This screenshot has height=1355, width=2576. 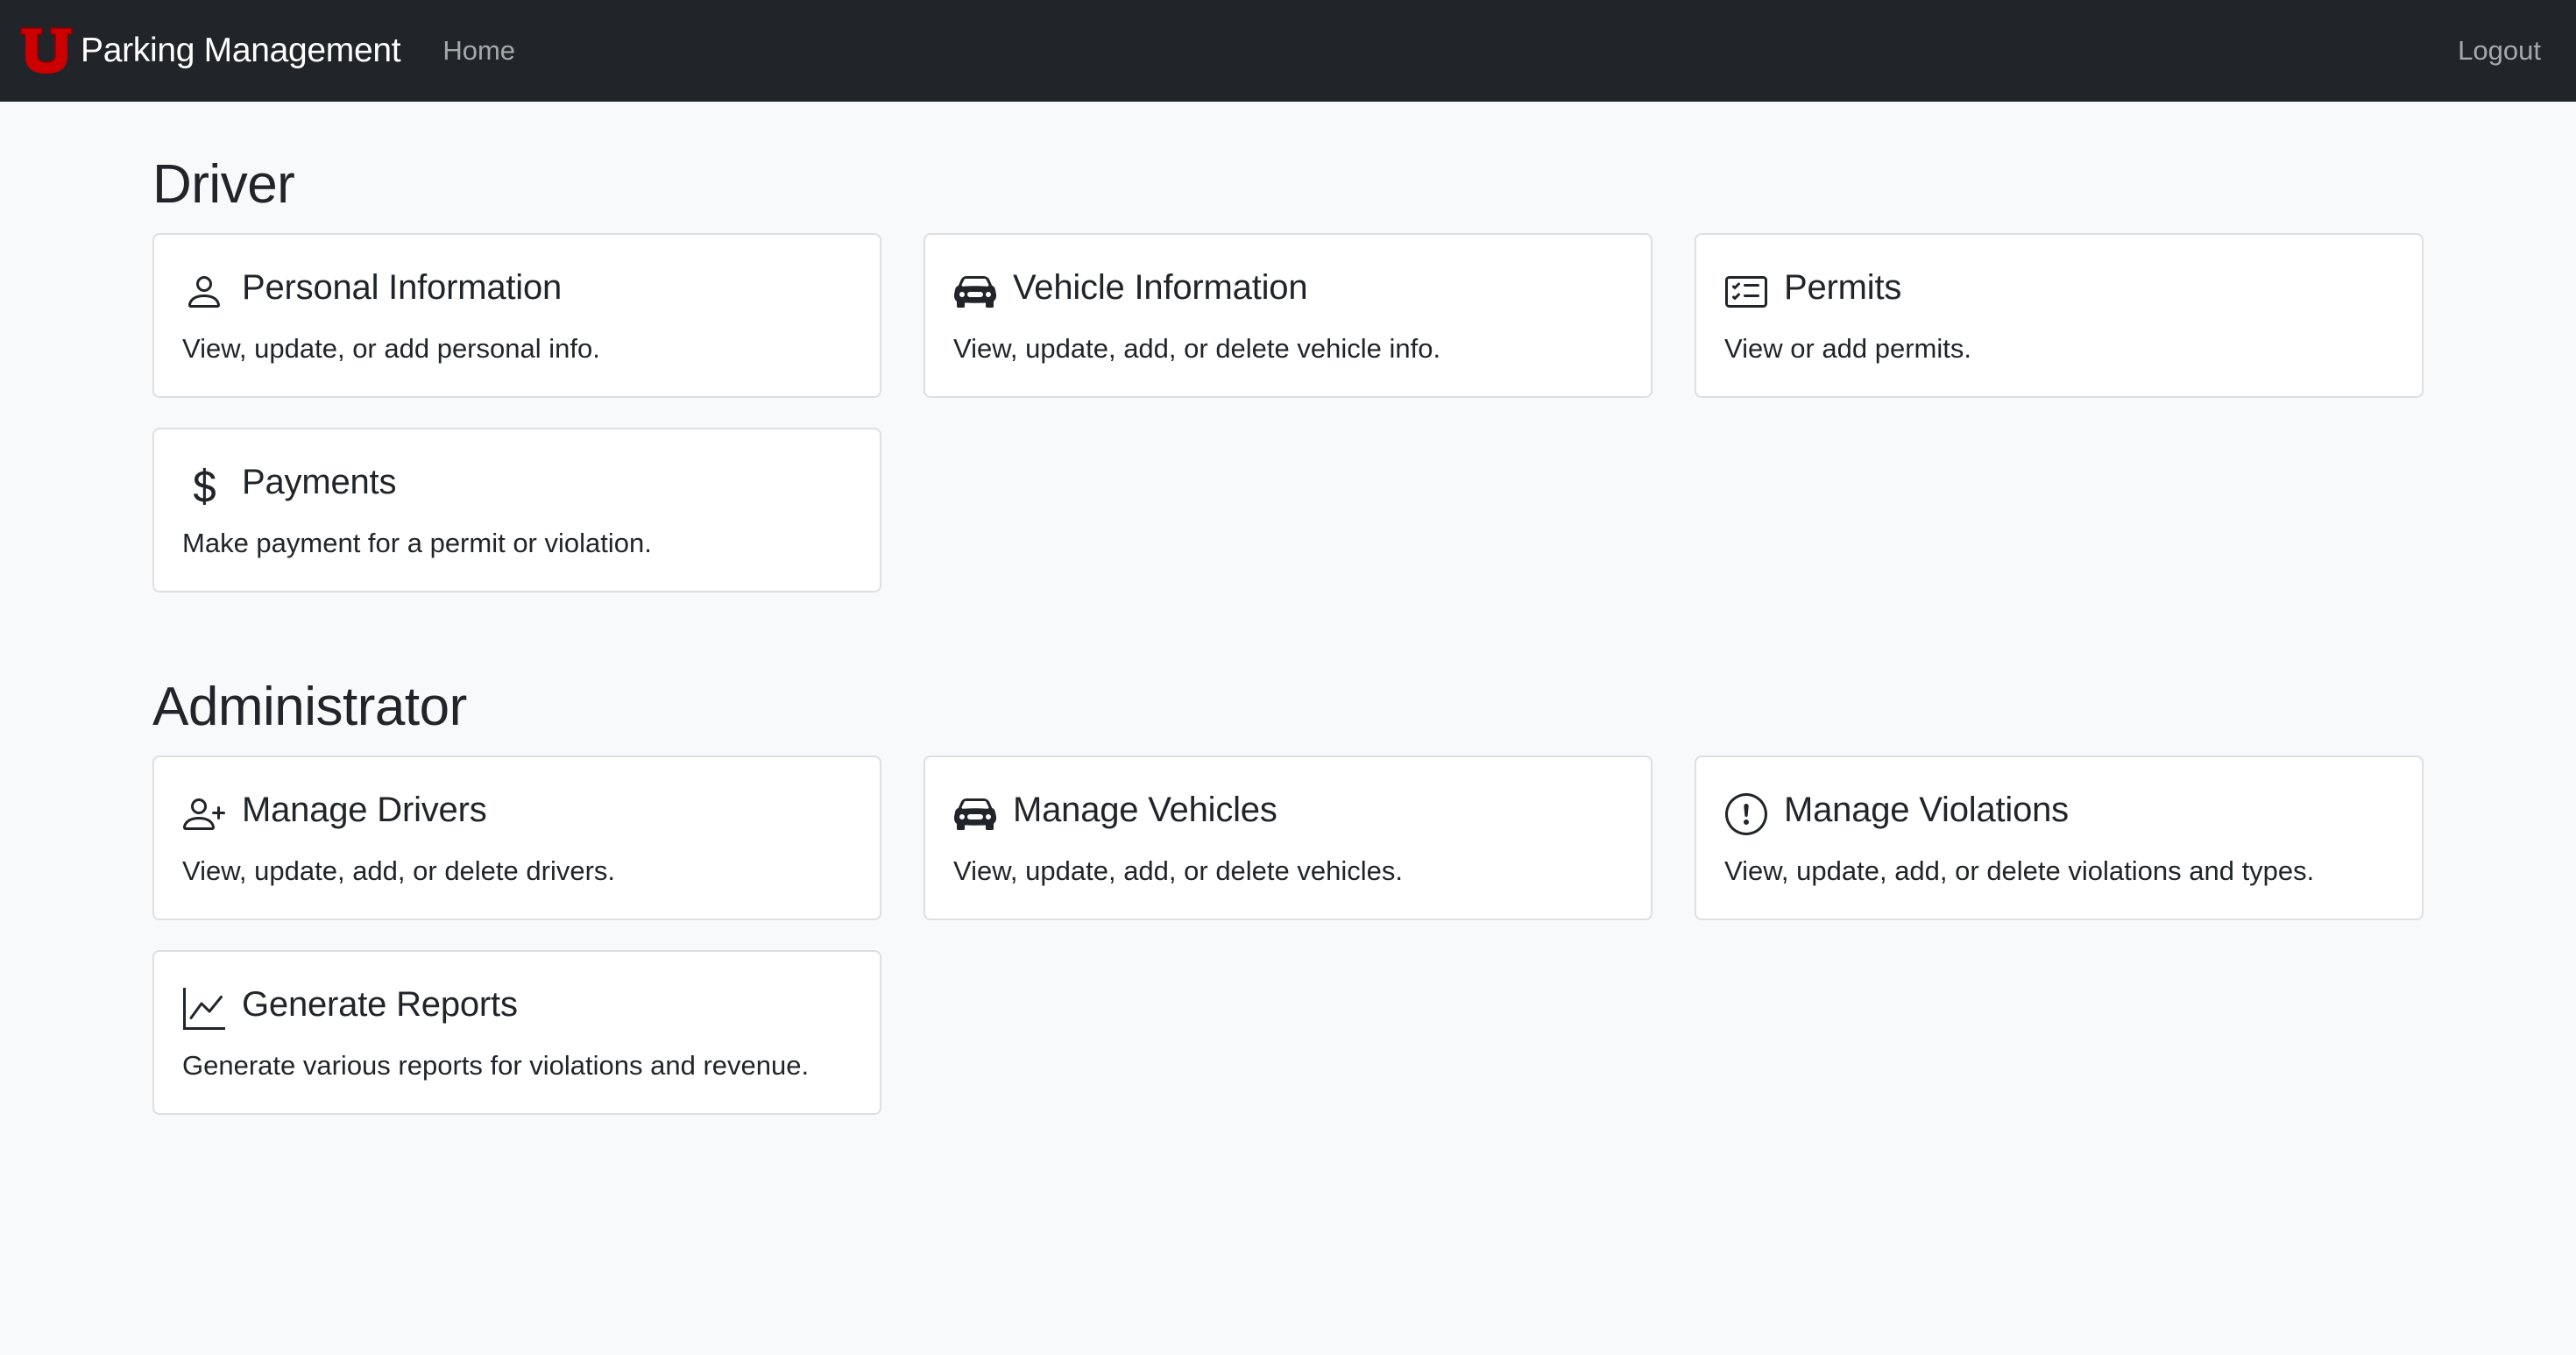 What do you see at coordinates (417, 543) in the screenshot?
I see `card-description: Make payment for a permit or violation.` at bounding box center [417, 543].